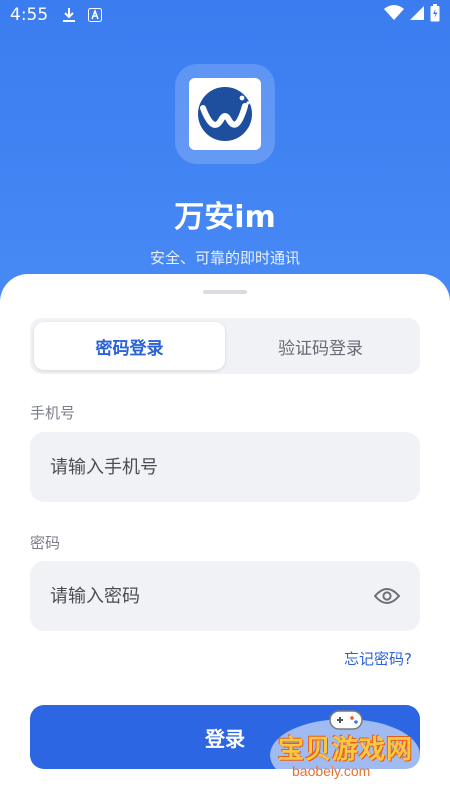  Describe the element at coordinates (394, 15) in the screenshot. I see `wifi-icon` at that location.